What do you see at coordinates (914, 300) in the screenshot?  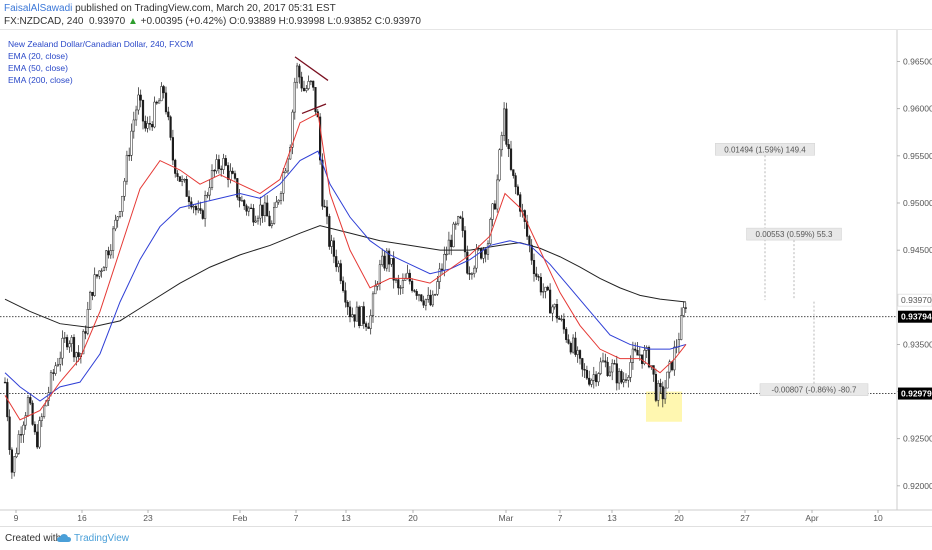 I see `price-label-0: 0.93970` at bounding box center [914, 300].